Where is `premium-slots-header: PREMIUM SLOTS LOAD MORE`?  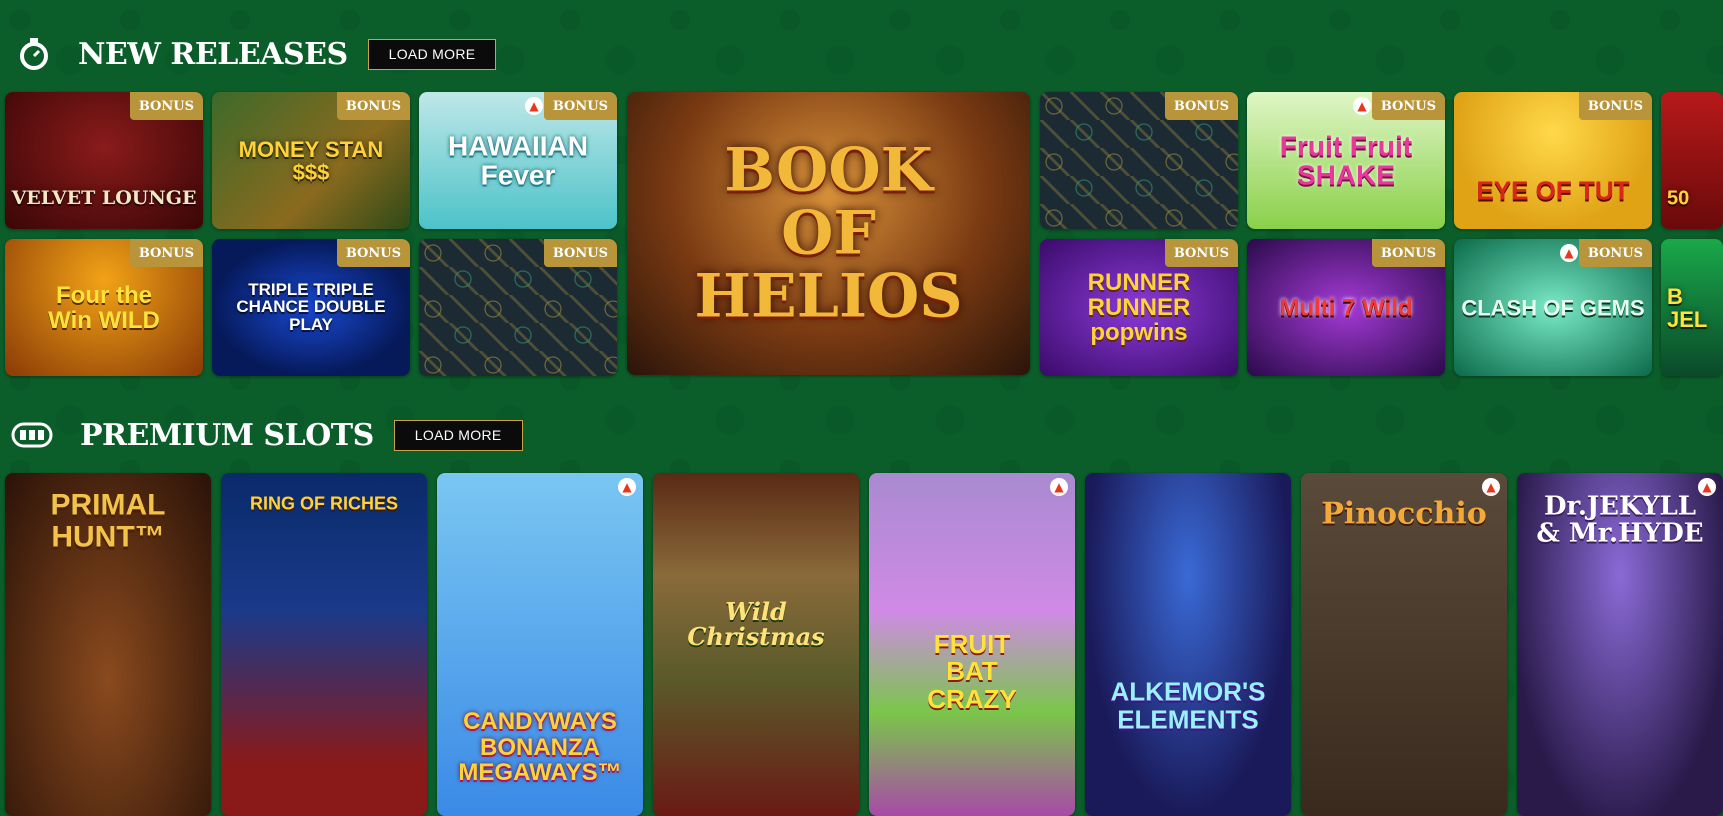 premium-slots-header: PREMIUM SLOTS LOAD MORE is located at coordinates (266, 435).